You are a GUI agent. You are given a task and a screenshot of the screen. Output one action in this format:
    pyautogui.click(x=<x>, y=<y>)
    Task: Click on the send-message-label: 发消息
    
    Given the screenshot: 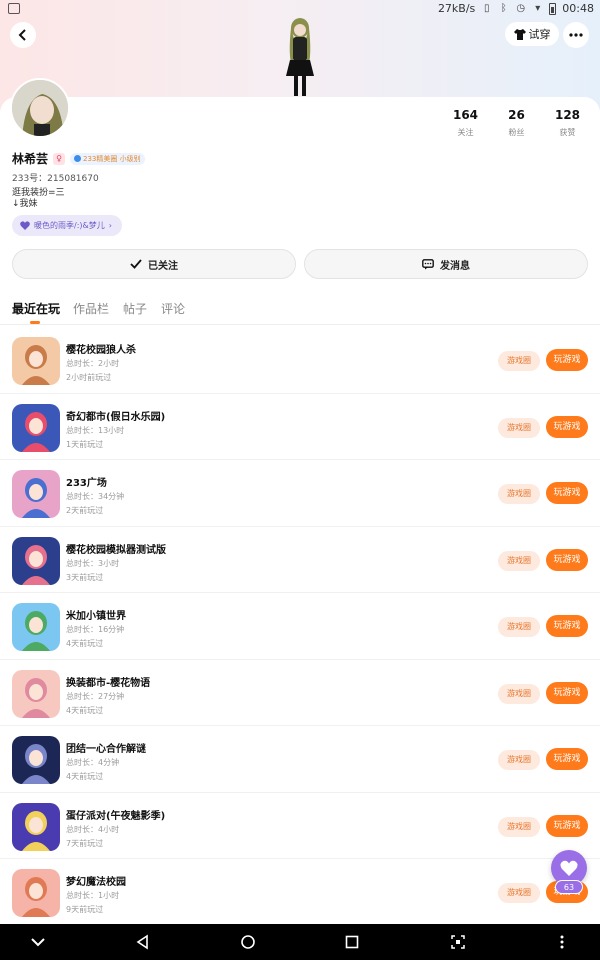 What is the action you would take?
    pyautogui.click(x=455, y=266)
    